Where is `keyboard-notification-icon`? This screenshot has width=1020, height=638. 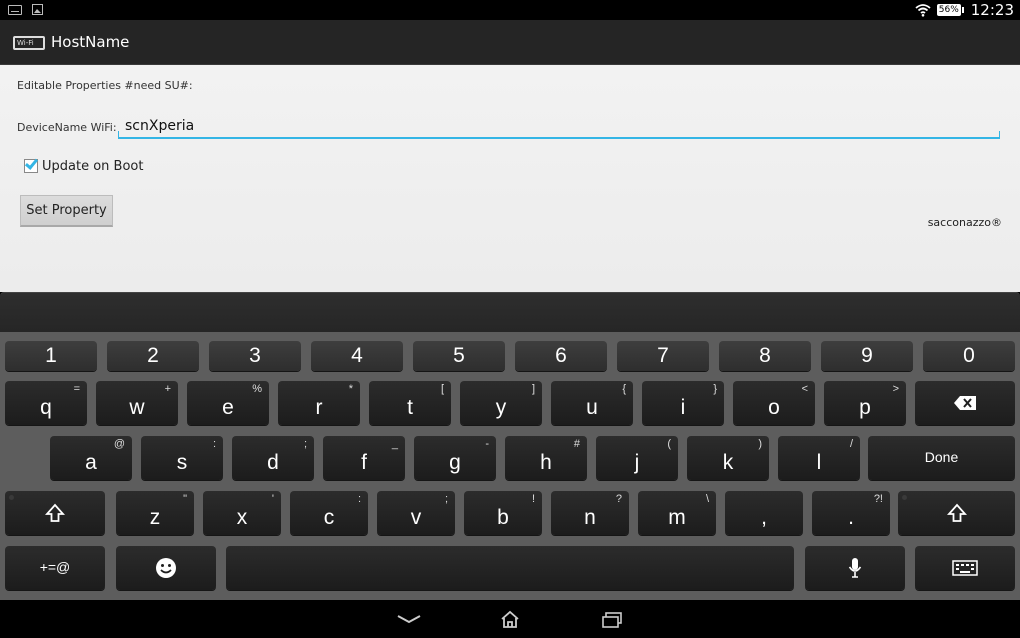
keyboard-notification-icon is located at coordinates (15, 10).